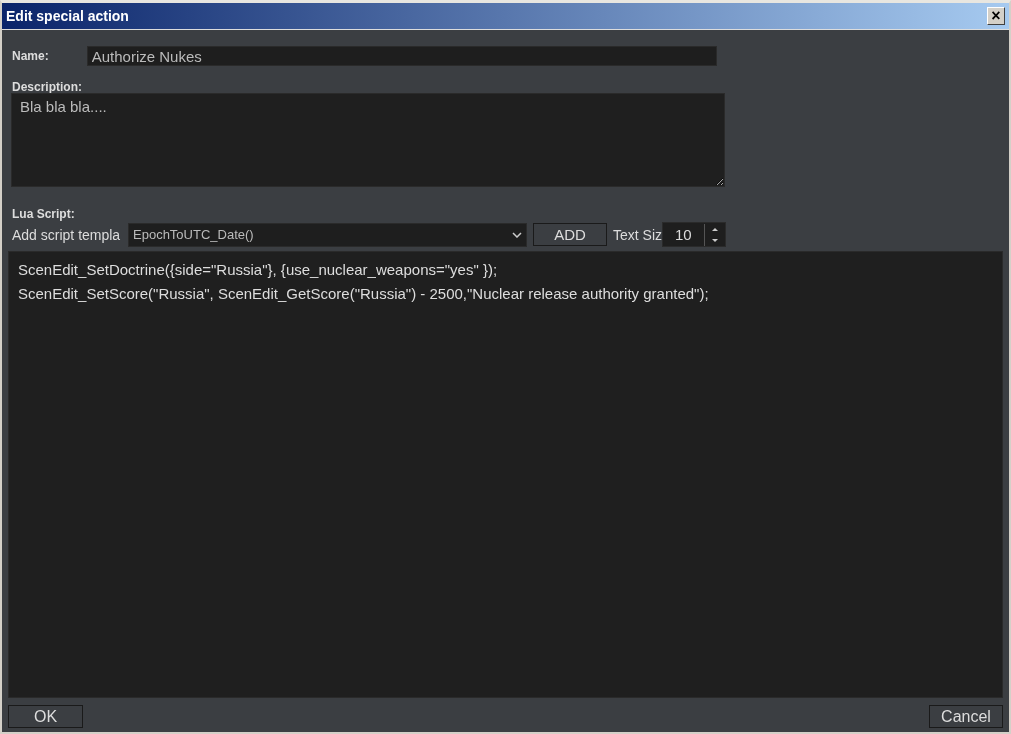 This screenshot has height=734, width=1011. What do you see at coordinates (44, 214) in the screenshot?
I see `lua-script-label: Lua Script:` at bounding box center [44, 214].